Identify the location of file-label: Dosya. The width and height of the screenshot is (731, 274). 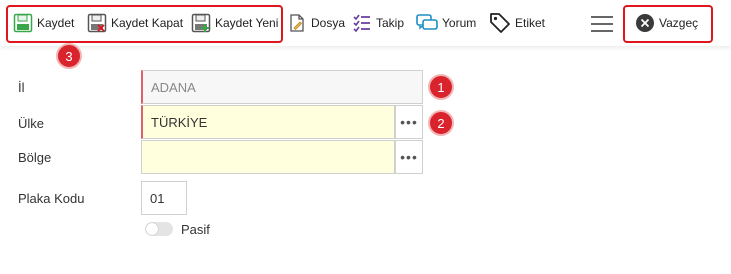
(328, 23).